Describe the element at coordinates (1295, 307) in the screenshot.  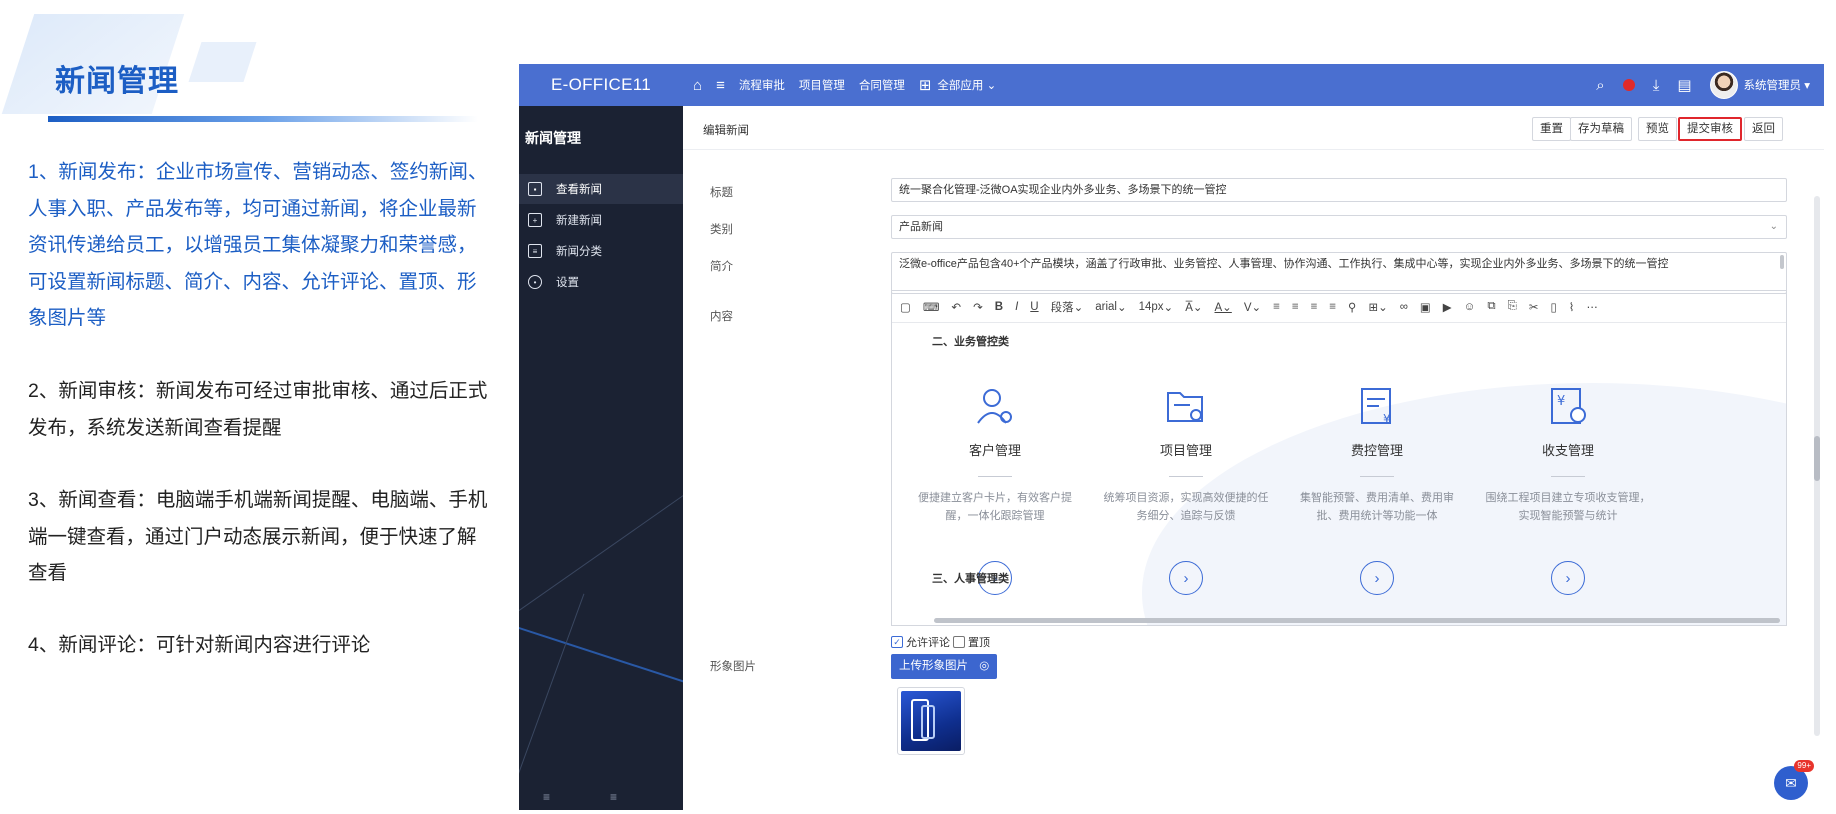
I see `align-right-icon: ≡` at that location.